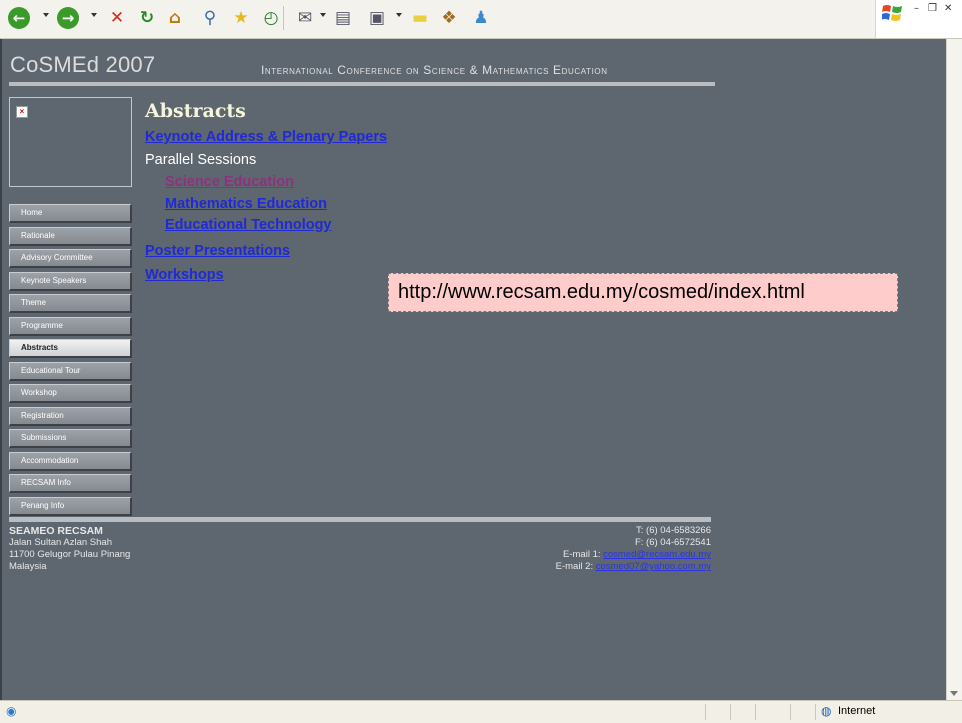  I want to click on footer-fax: F: (6) 04-6572541, so click(672, 542).